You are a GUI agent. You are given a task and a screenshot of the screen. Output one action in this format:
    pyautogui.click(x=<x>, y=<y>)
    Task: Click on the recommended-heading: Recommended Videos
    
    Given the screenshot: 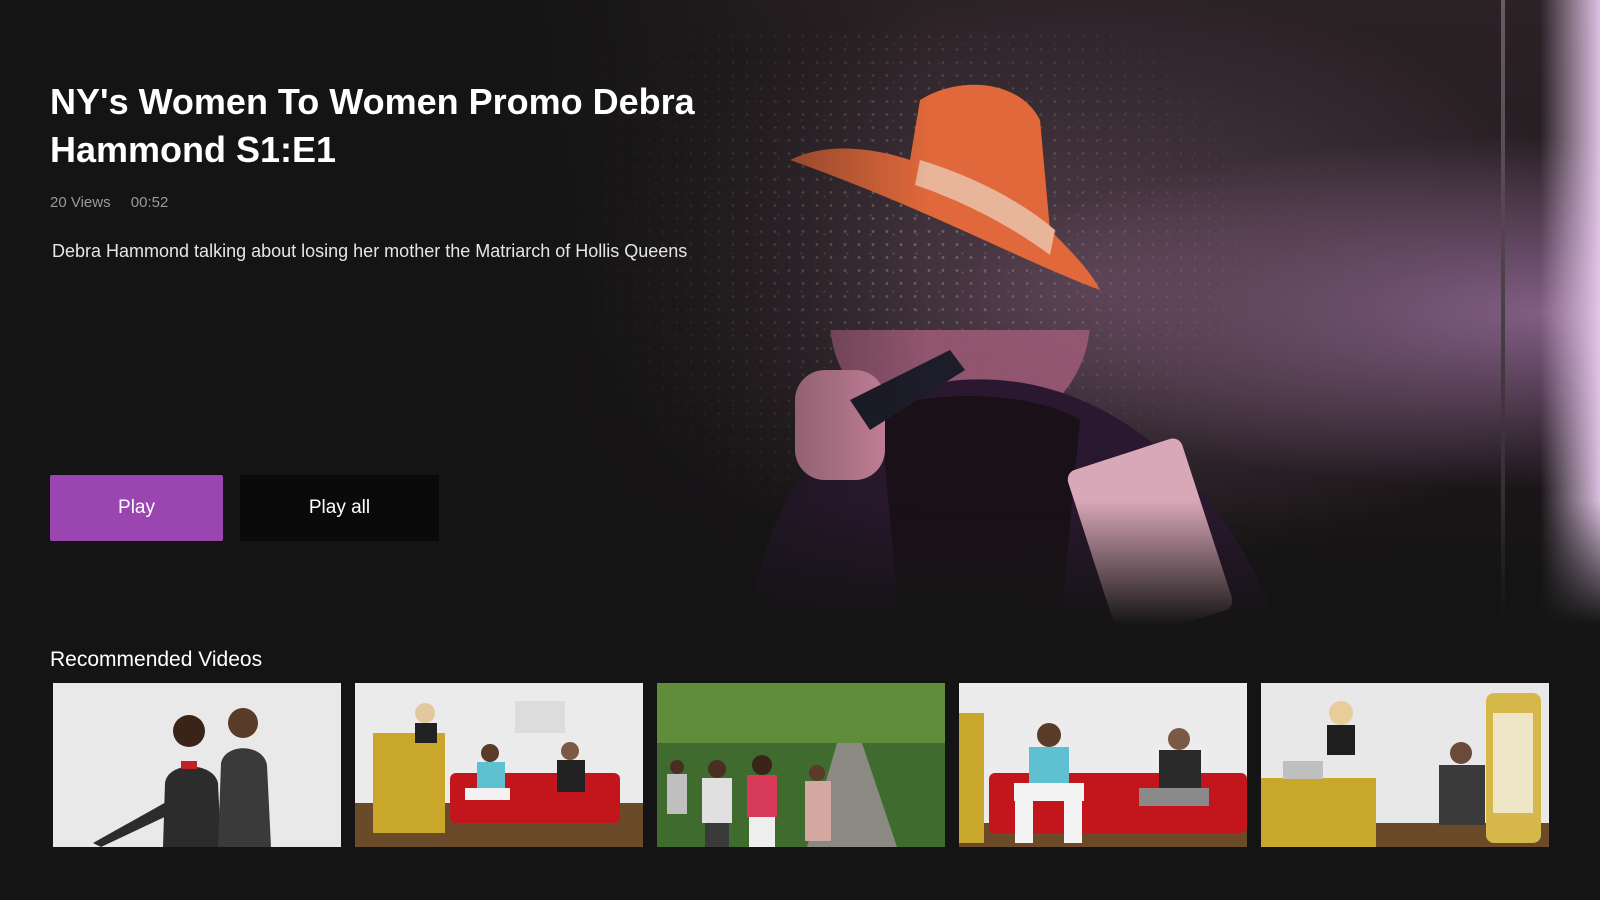 What is the action you would take?
    pyautogui.click(x=156, y=659)
    